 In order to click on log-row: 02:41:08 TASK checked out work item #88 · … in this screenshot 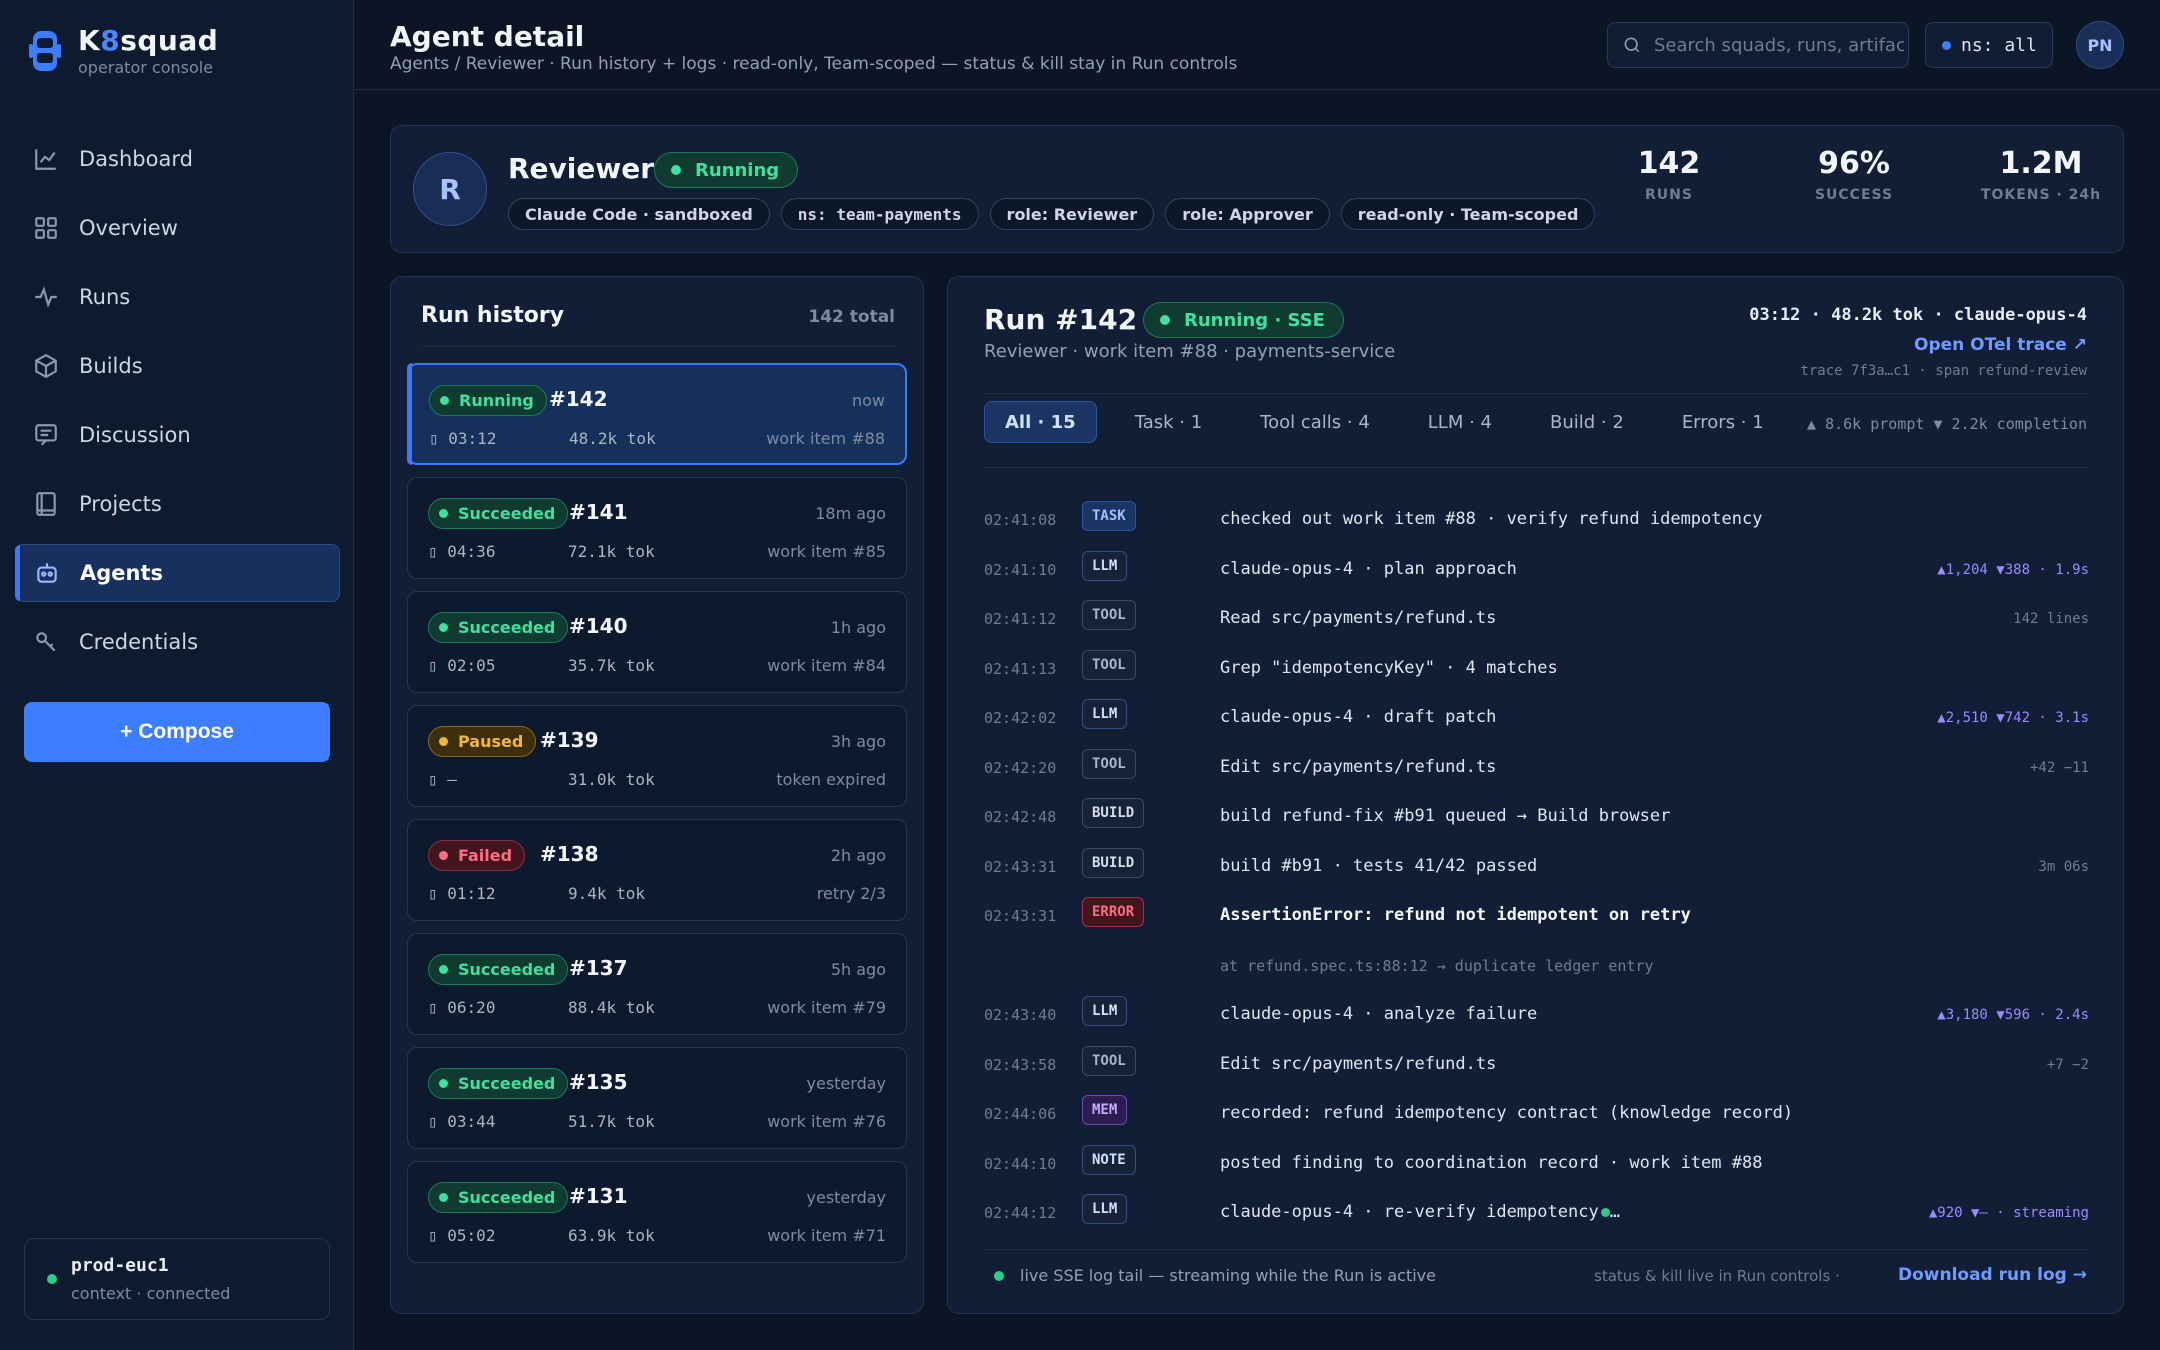, I will do `click(1536, 524)`.